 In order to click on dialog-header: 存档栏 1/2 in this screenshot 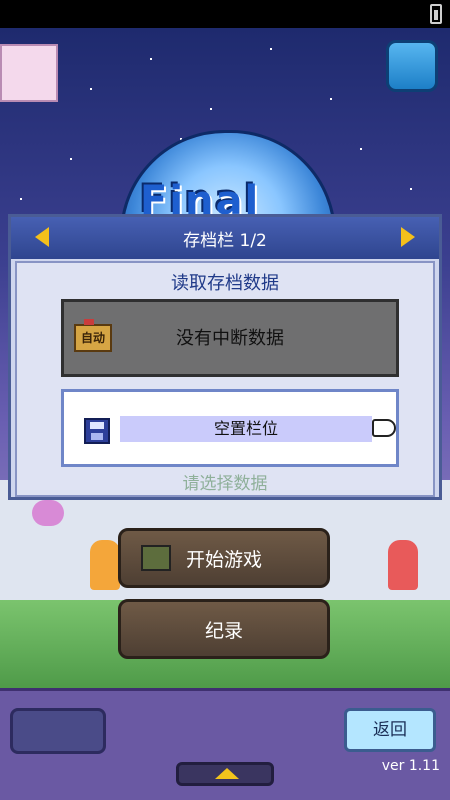, I will do `click(225, 238)`.